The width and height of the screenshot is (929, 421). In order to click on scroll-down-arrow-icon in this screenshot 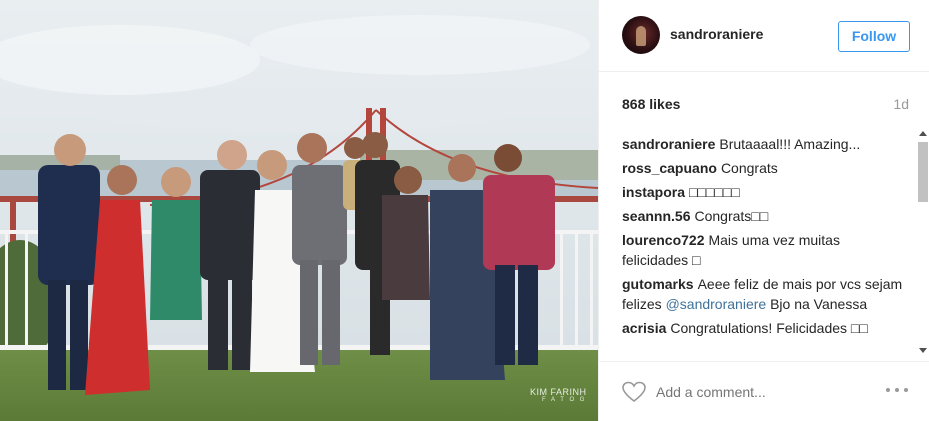, I will do `click(923, 350)`.